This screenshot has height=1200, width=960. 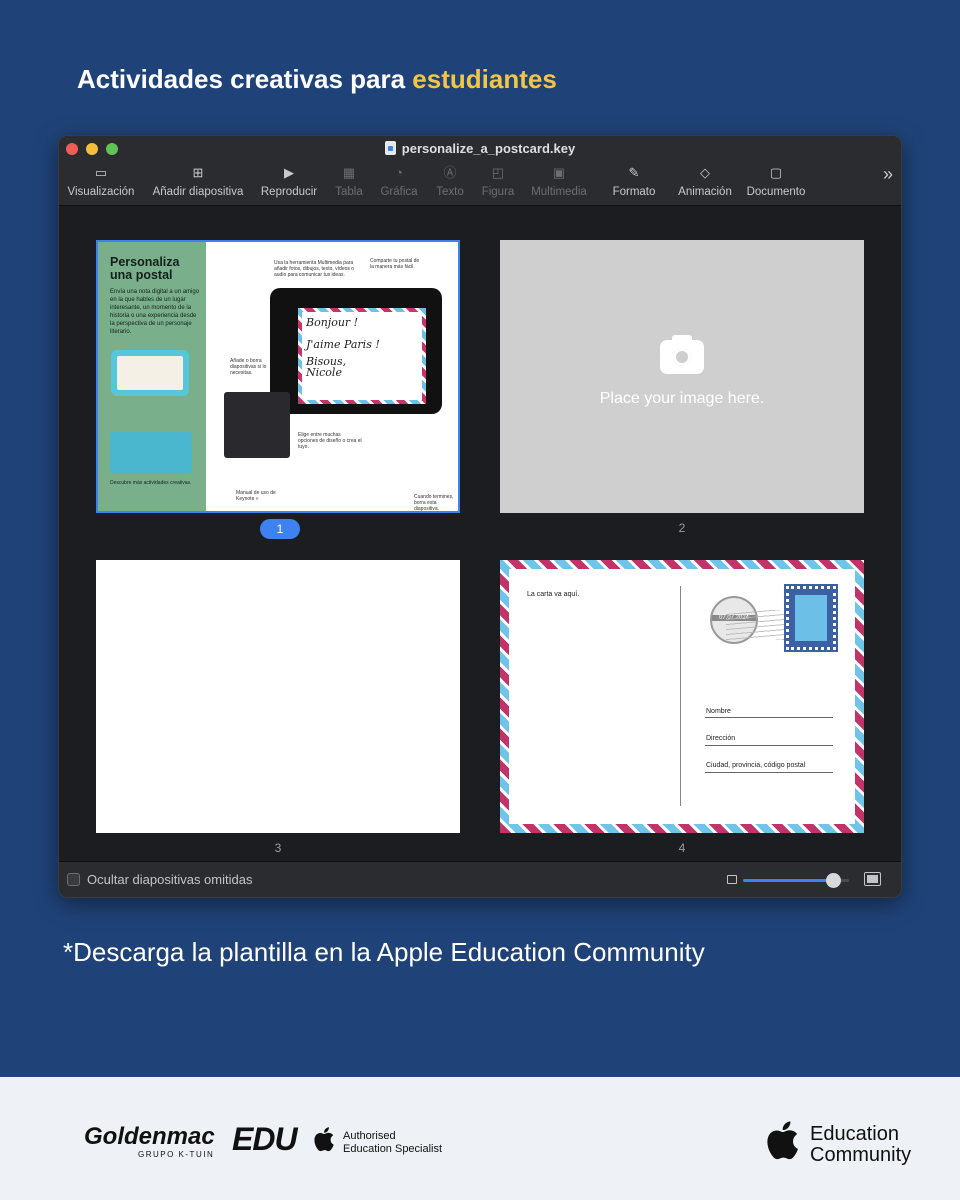 What do you see at coordinates (170, 879) in the screenshot?
I see `hide-skipped-label: Ocultar diapositivas omitidas` at bounding box center [170, 879].